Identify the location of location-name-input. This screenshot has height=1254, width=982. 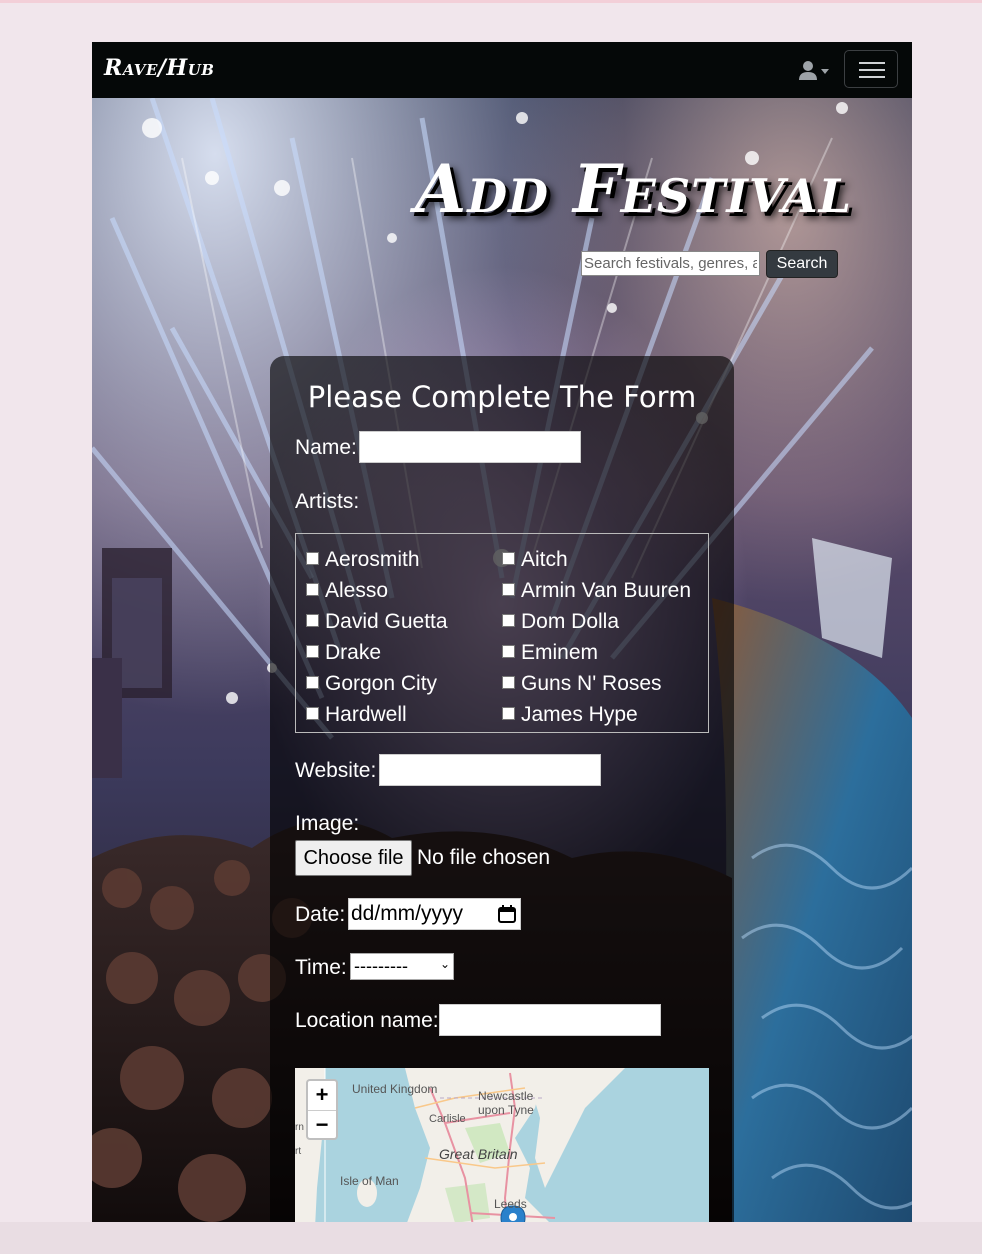
(550, 1020).